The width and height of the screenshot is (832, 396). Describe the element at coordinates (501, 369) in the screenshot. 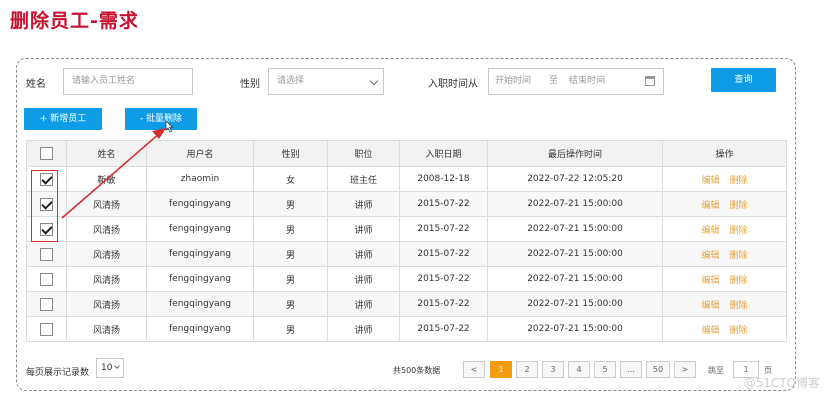

I see `page-1: 1` at that location.